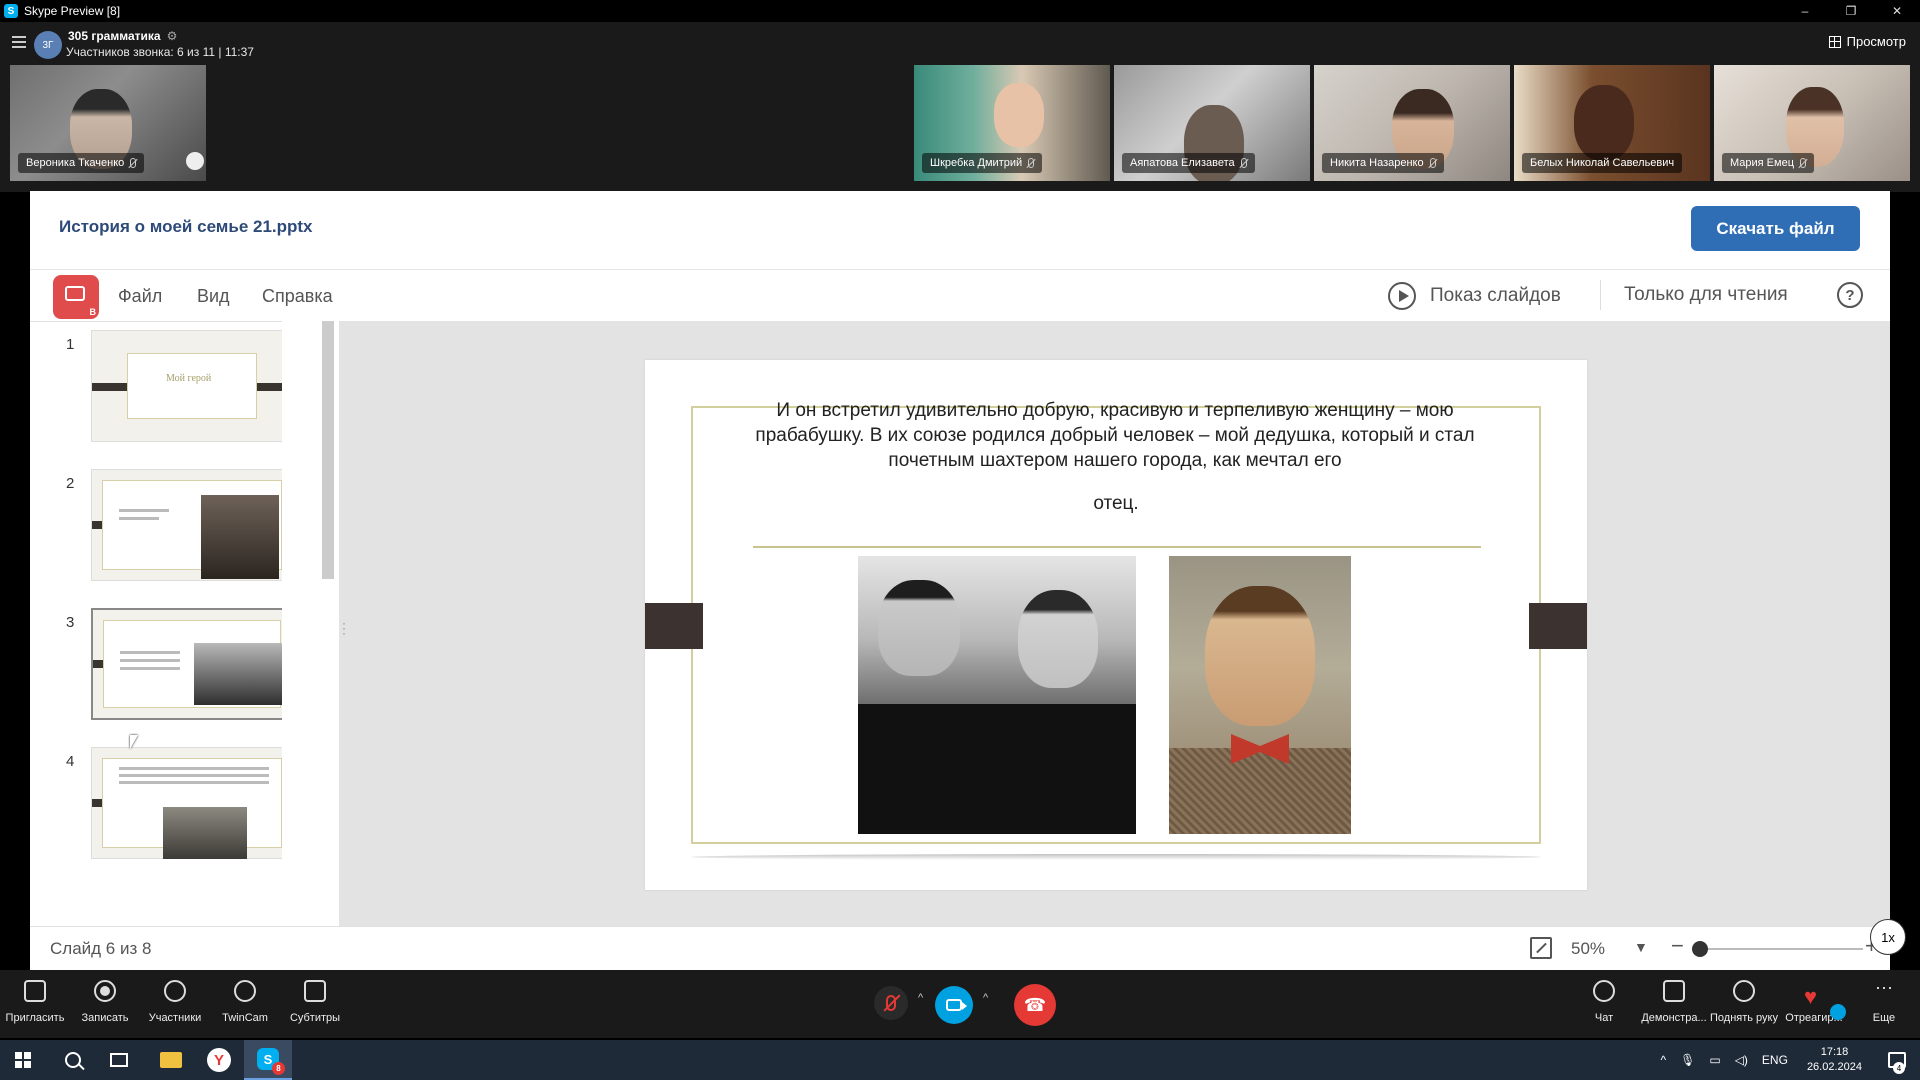 This screenshot has width=1920, height=1080. I want to click on minimize-button: –, so click(1805, 11).